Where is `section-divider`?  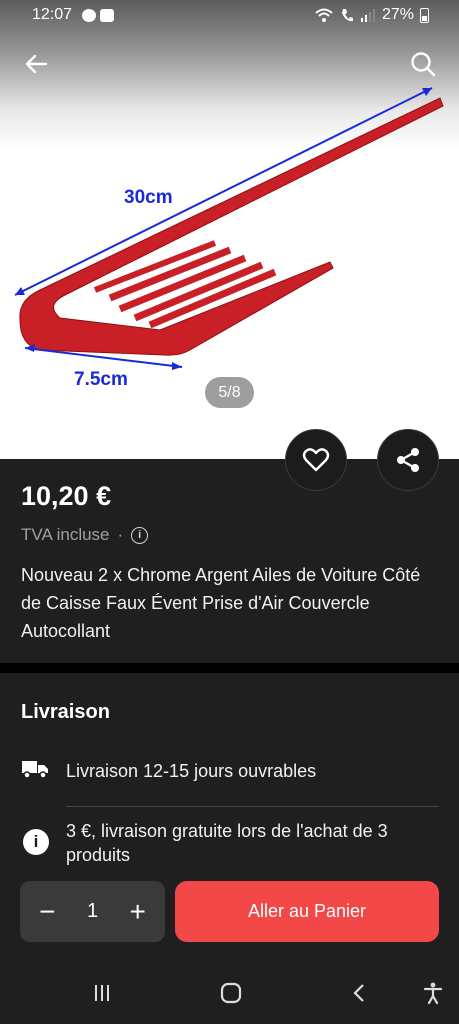
section-divider is located at coordinates (229, 668).